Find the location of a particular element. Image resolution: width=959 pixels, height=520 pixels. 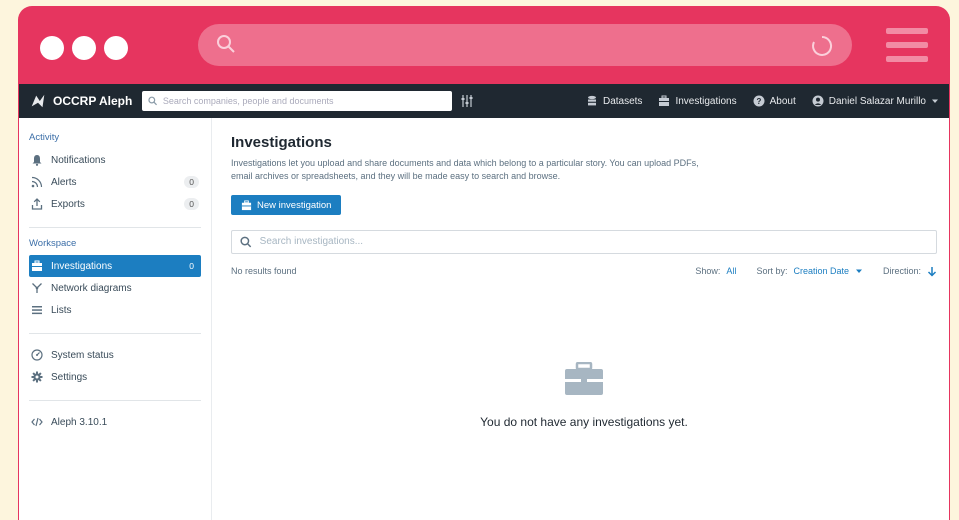

sidebar-item-label: Notifications is located at coordinates (78, 160).